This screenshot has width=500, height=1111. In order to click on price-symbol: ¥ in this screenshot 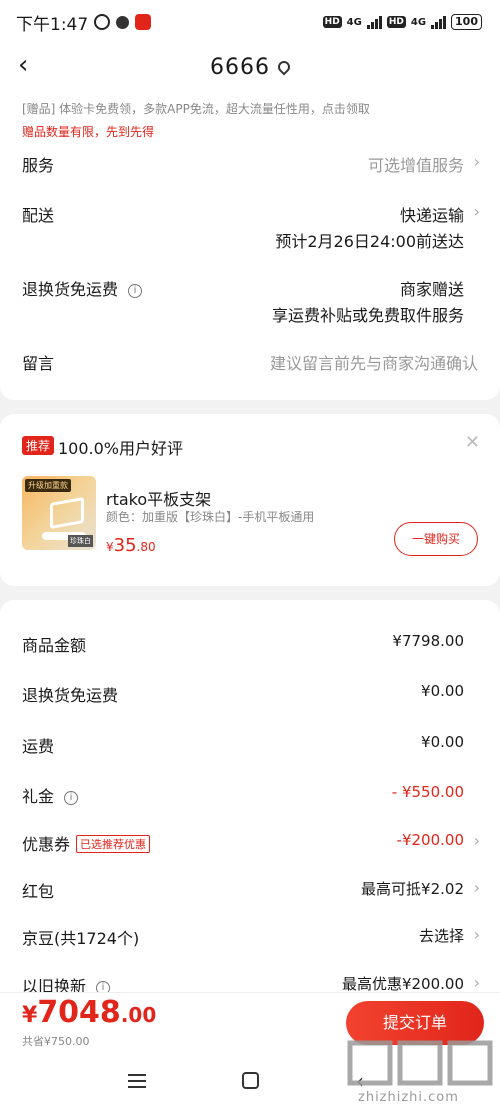, I will do `click(110, 547)`.